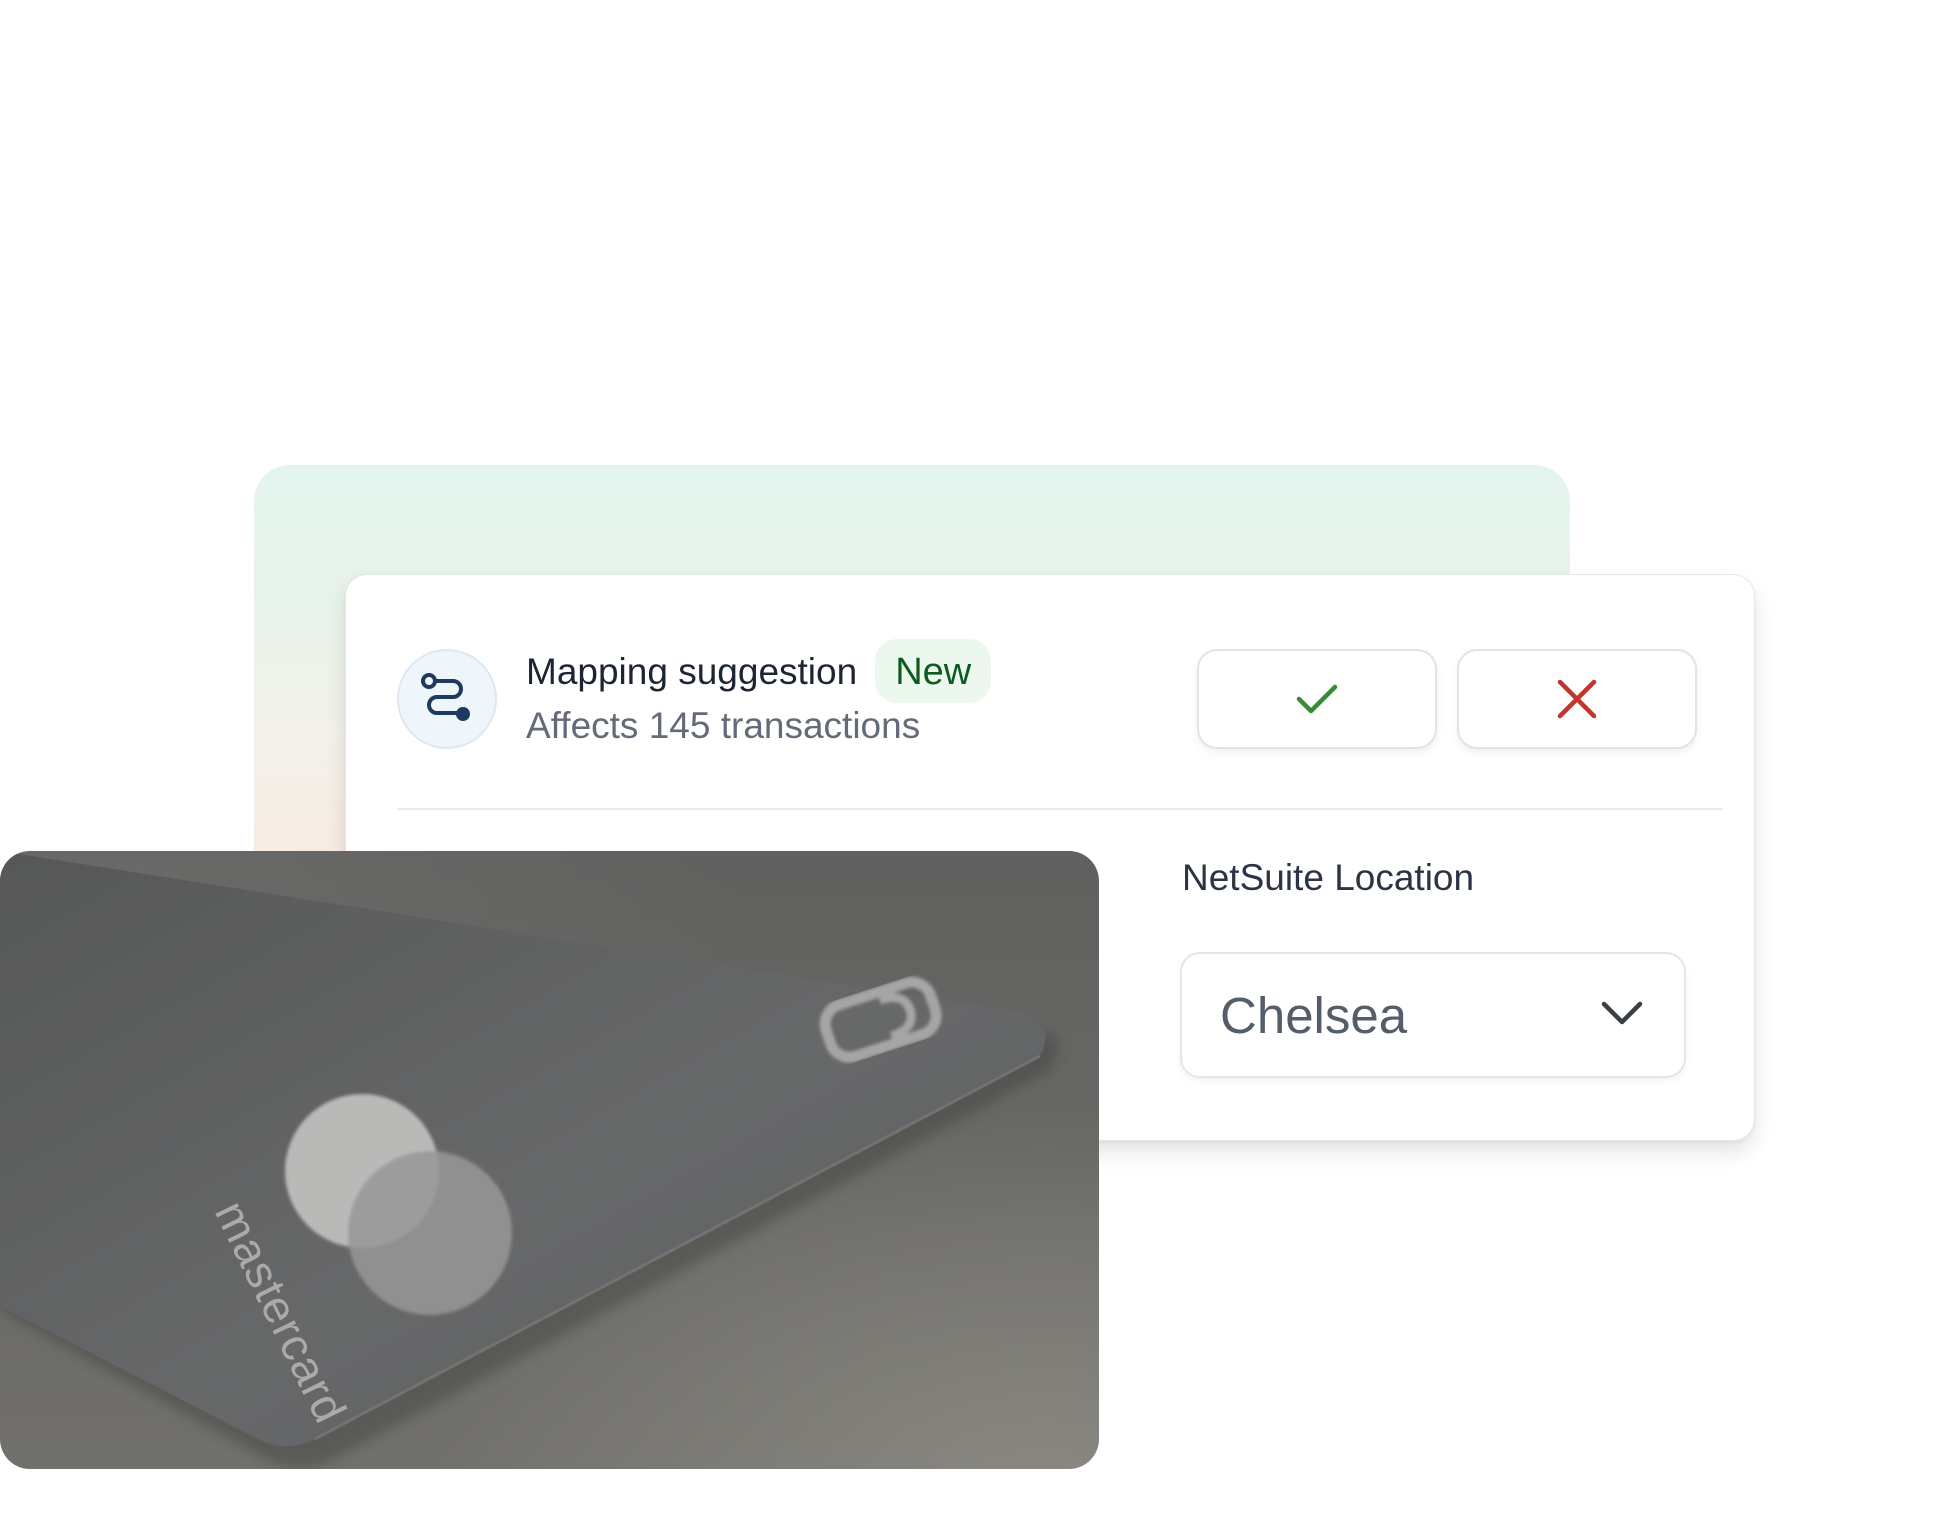  I want to click on location-select: Chelsea, so click(1433, 1015).